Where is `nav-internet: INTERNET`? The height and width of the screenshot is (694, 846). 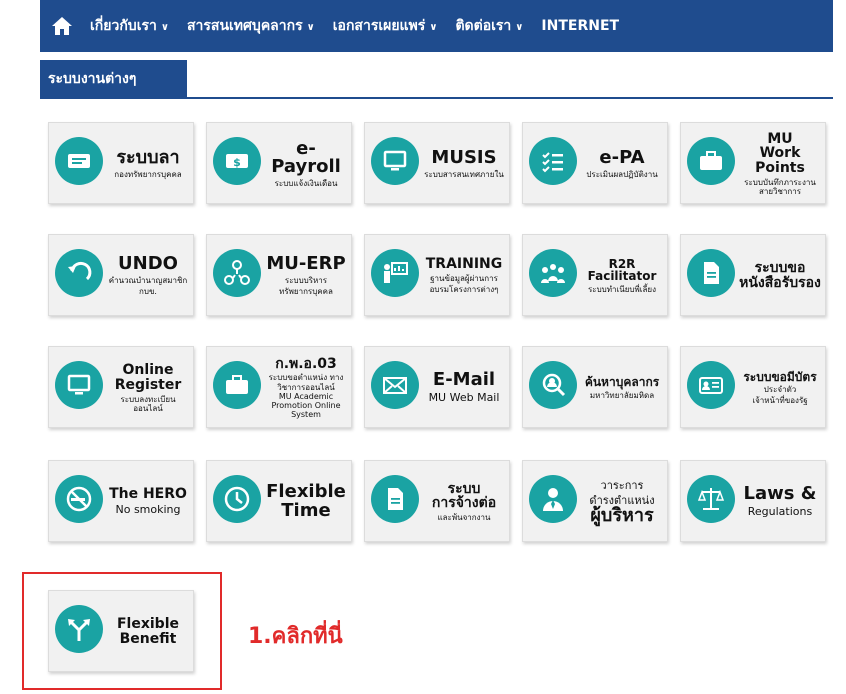
nav-internet: INTERNET is located at coordinates (580, 26).